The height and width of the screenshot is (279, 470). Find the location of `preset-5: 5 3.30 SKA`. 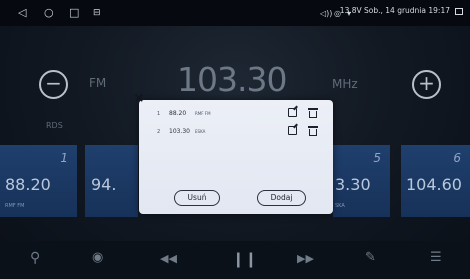

preset-5: 5 3.30 SKA is located at coordinates (361, 181).